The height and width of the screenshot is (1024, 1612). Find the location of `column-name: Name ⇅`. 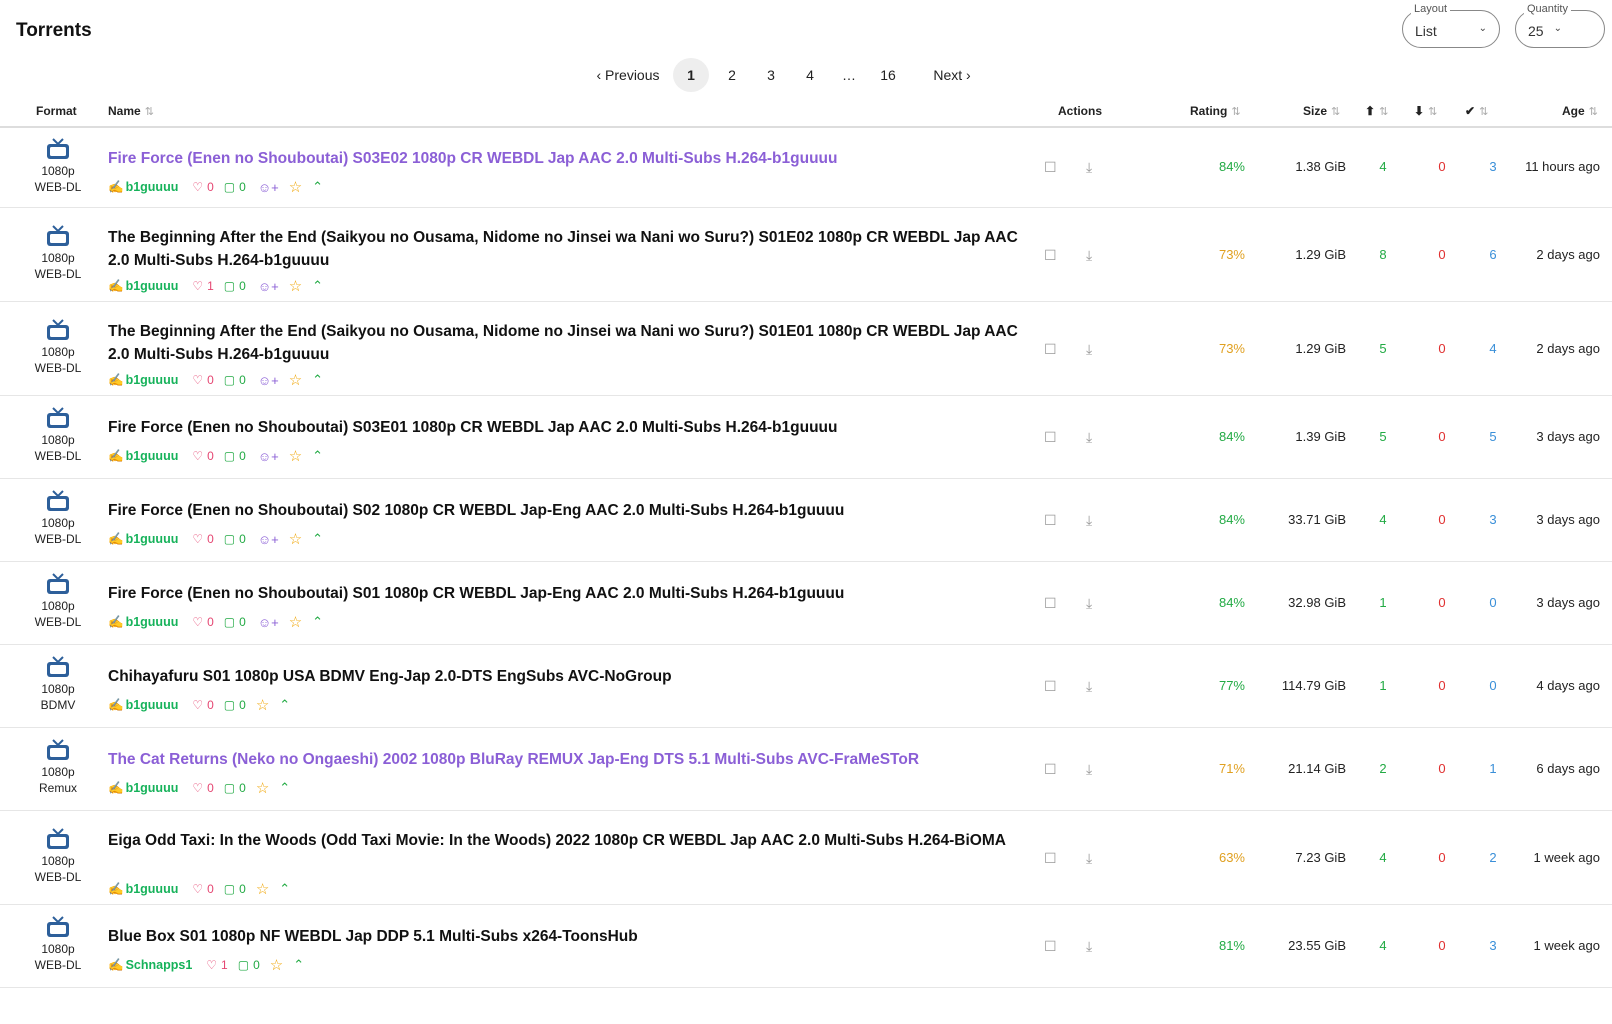

column-name: Name ⇅ is located at coordinates (131, 111).